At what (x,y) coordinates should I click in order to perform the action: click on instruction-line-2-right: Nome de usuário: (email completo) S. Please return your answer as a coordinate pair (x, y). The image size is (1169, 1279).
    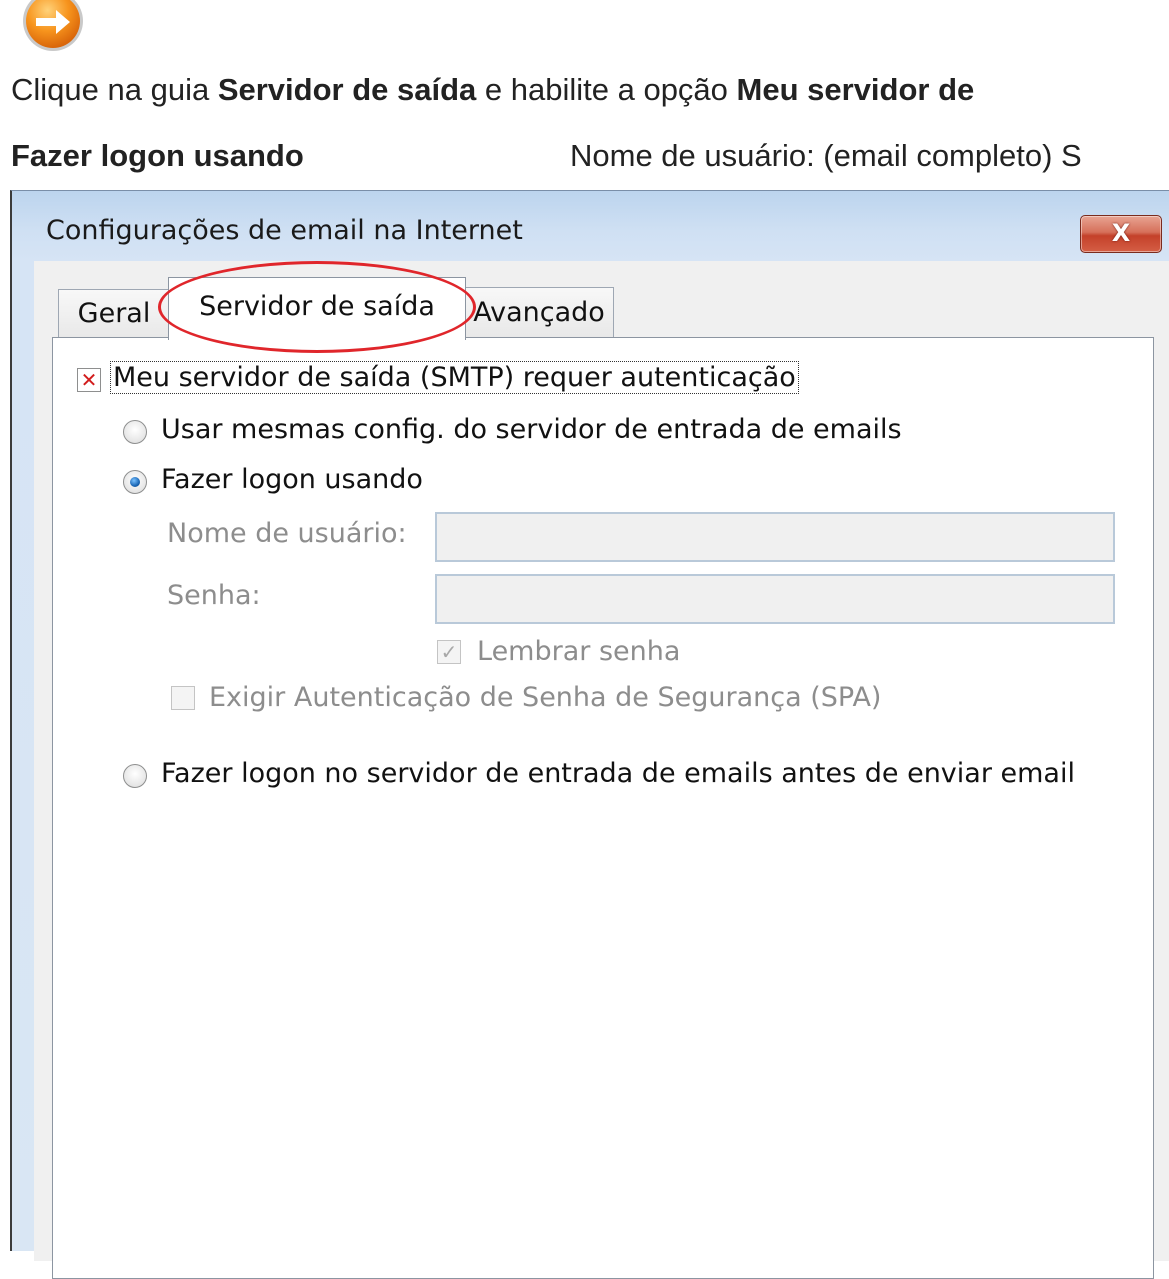
    Looking at the image, I should click on (826, 155).